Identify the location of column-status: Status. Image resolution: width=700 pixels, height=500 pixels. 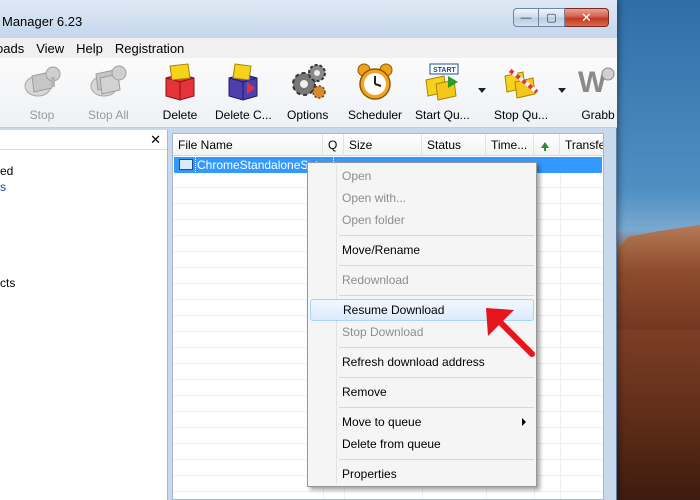
(454, 145).